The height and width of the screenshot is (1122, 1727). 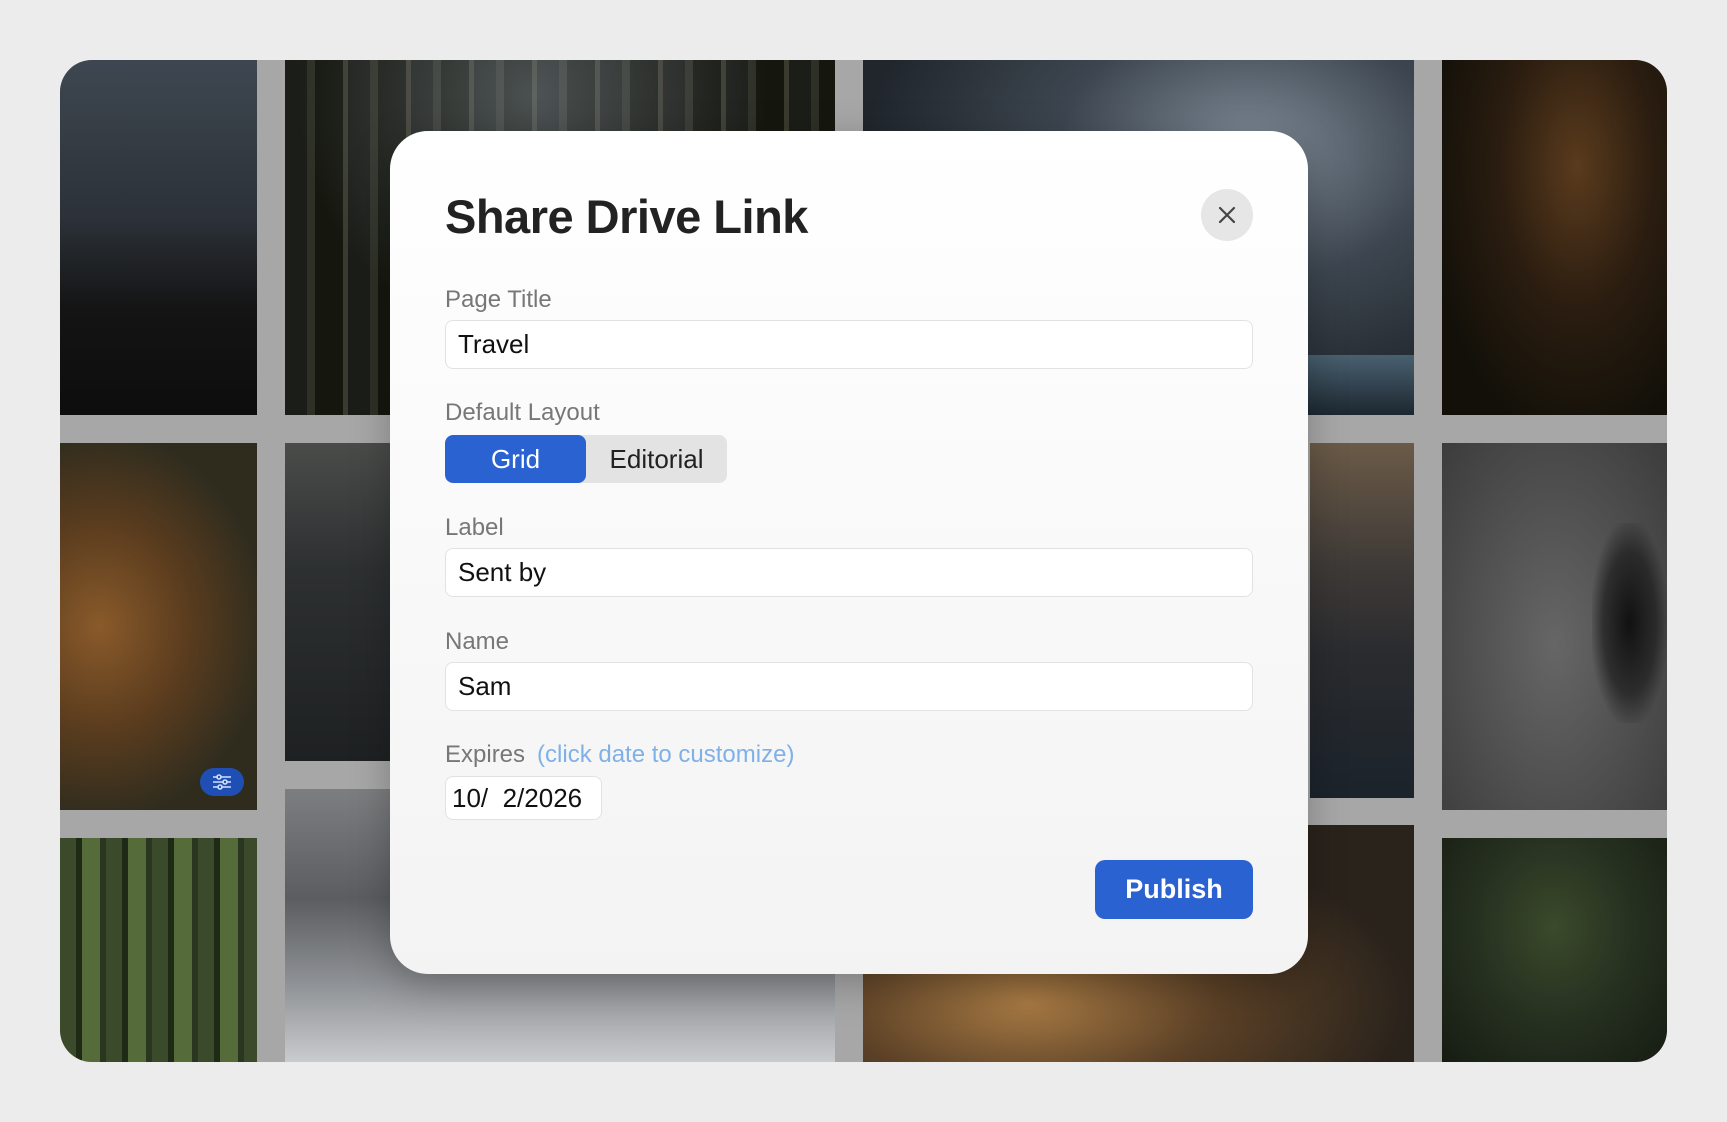 What do you see at coordinates (222, 782) in the screenshot?
I see `sliders-icon` at bounding box center [222, 782].